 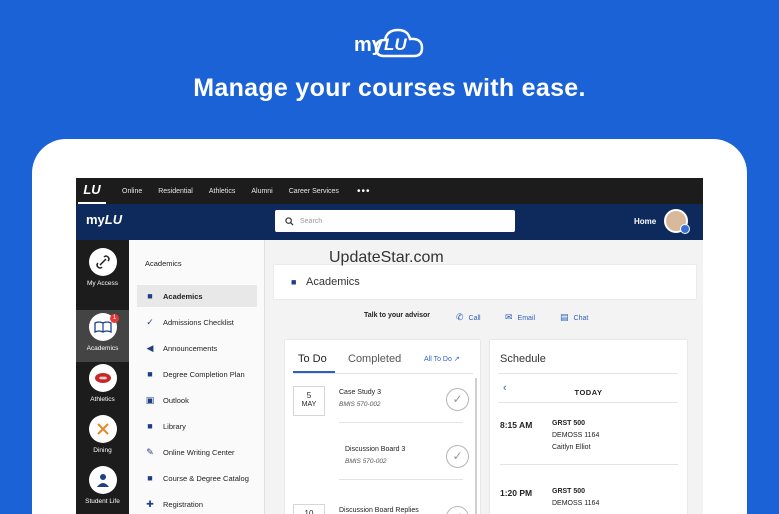 What do you see at coordinates (197, 400) in the screenshot?
I see `submenu-item-outlook: ▣ Outlook` at bounding box center [197, 400].